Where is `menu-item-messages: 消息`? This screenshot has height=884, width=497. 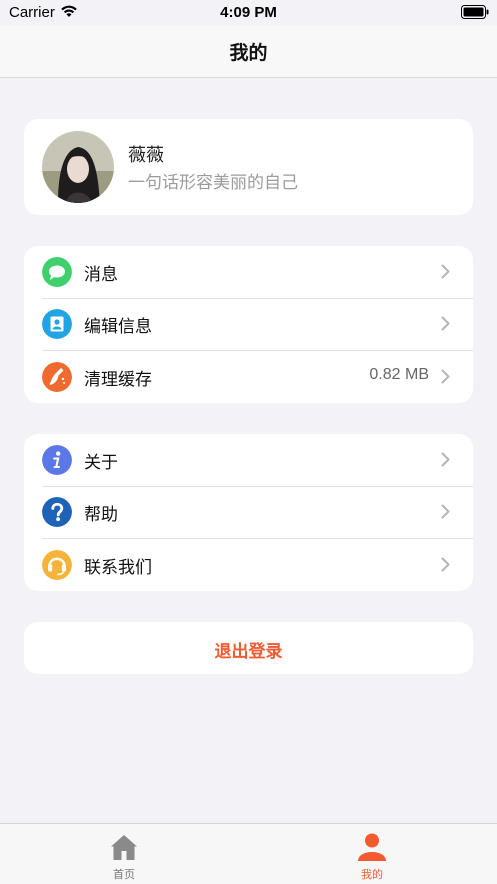 menu-item-messages: 消息 is located at coordinates (248, 272).